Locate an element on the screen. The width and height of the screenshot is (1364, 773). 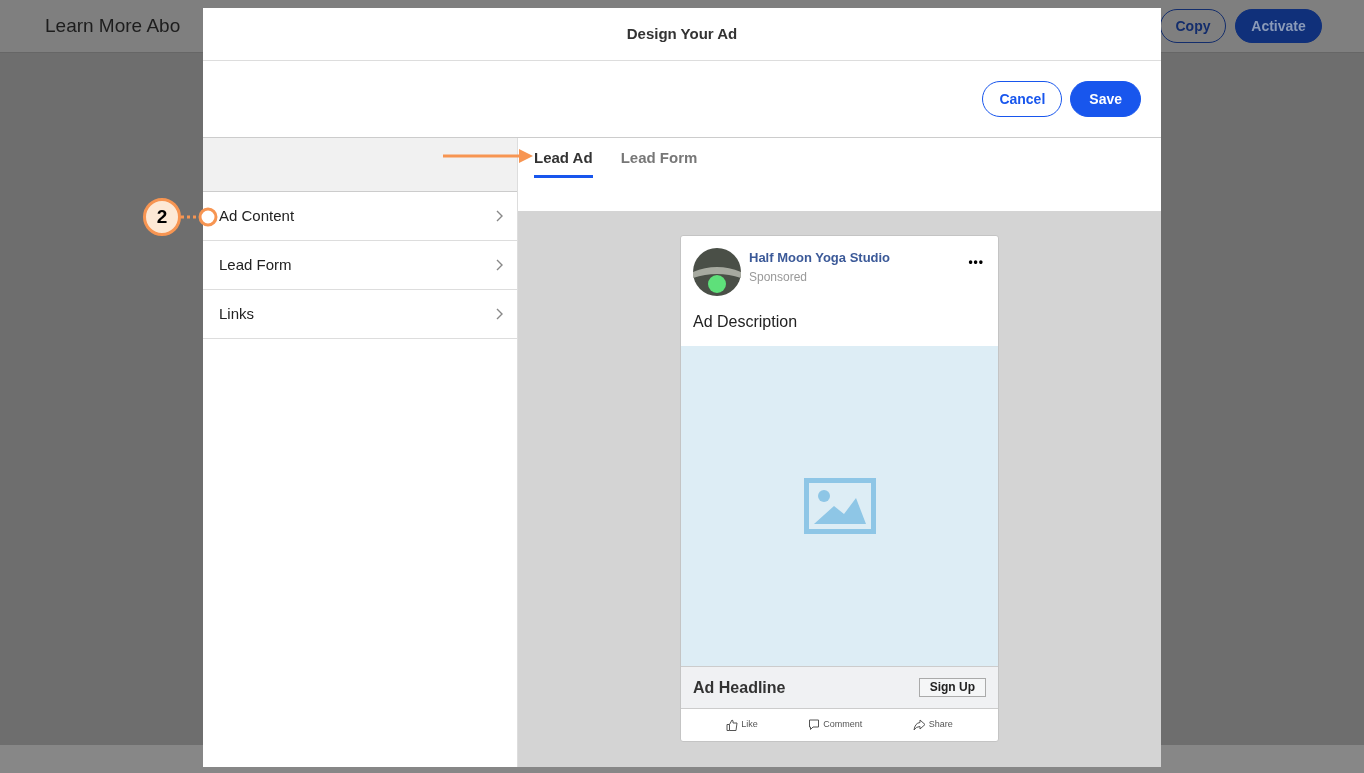
sidebar-item: Lead Form is located at coordinates (360, 265).